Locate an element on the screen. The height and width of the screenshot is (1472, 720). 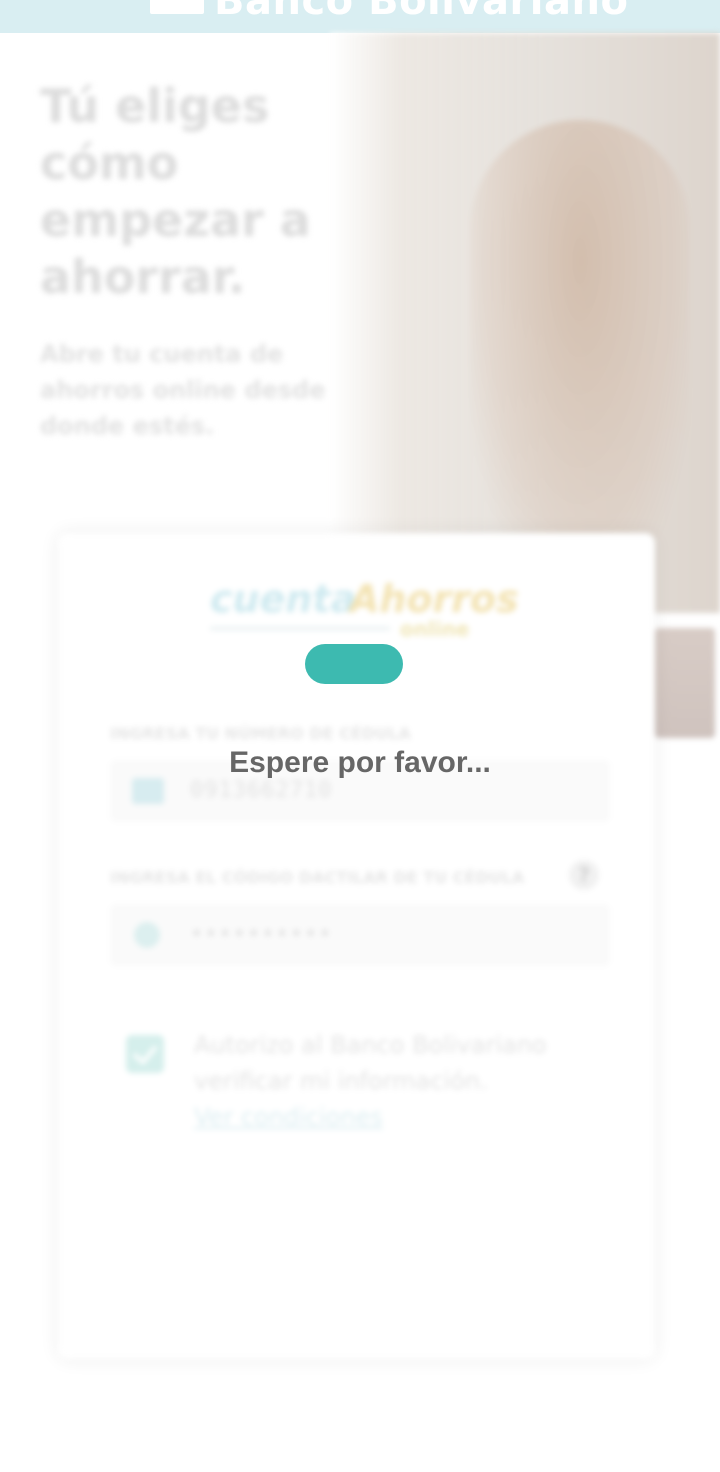
dactilar-label: INGRESA EL CÓDIGO DACTILAR DE TU CÉDULA is located at coordinates (317, 877).